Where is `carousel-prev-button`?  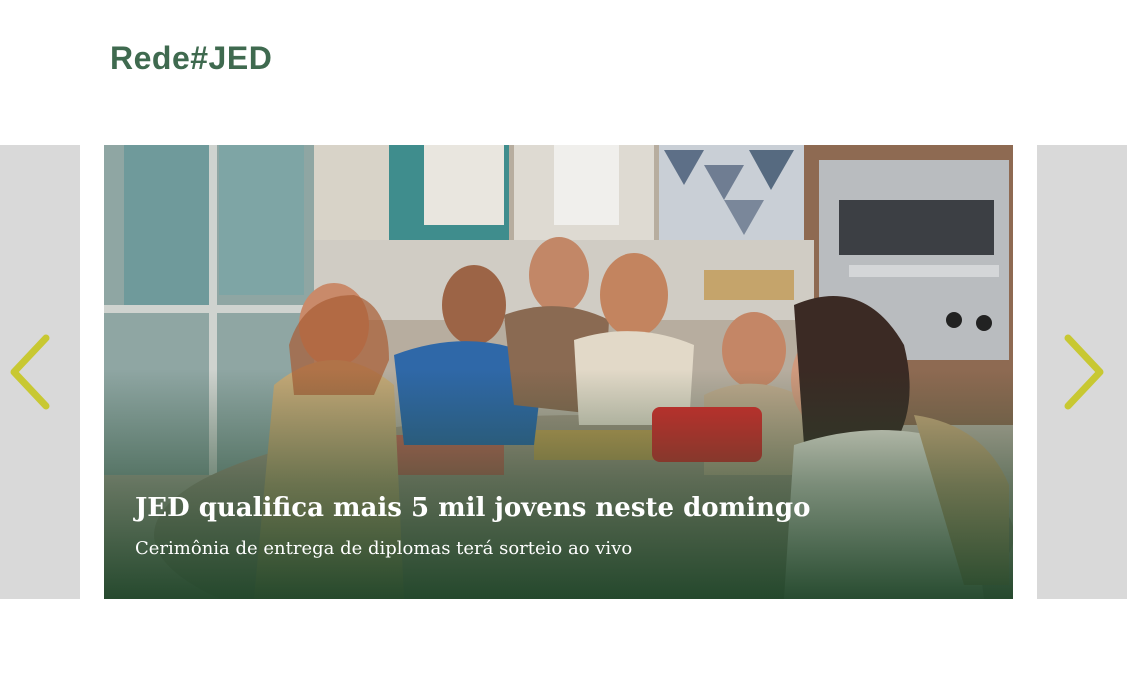
carousel-prev-button is located at coordinates (30, 372).